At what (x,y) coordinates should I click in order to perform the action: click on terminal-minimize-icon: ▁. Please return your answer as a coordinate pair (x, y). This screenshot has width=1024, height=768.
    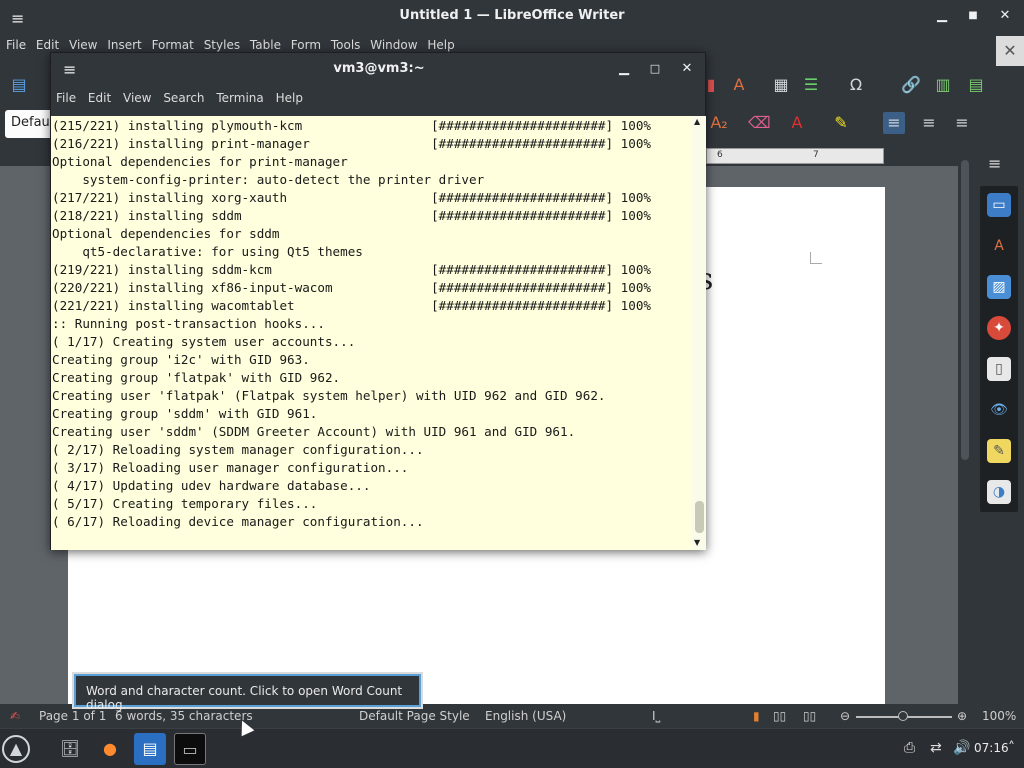
    Looking at the image, I should click on (624, 68).